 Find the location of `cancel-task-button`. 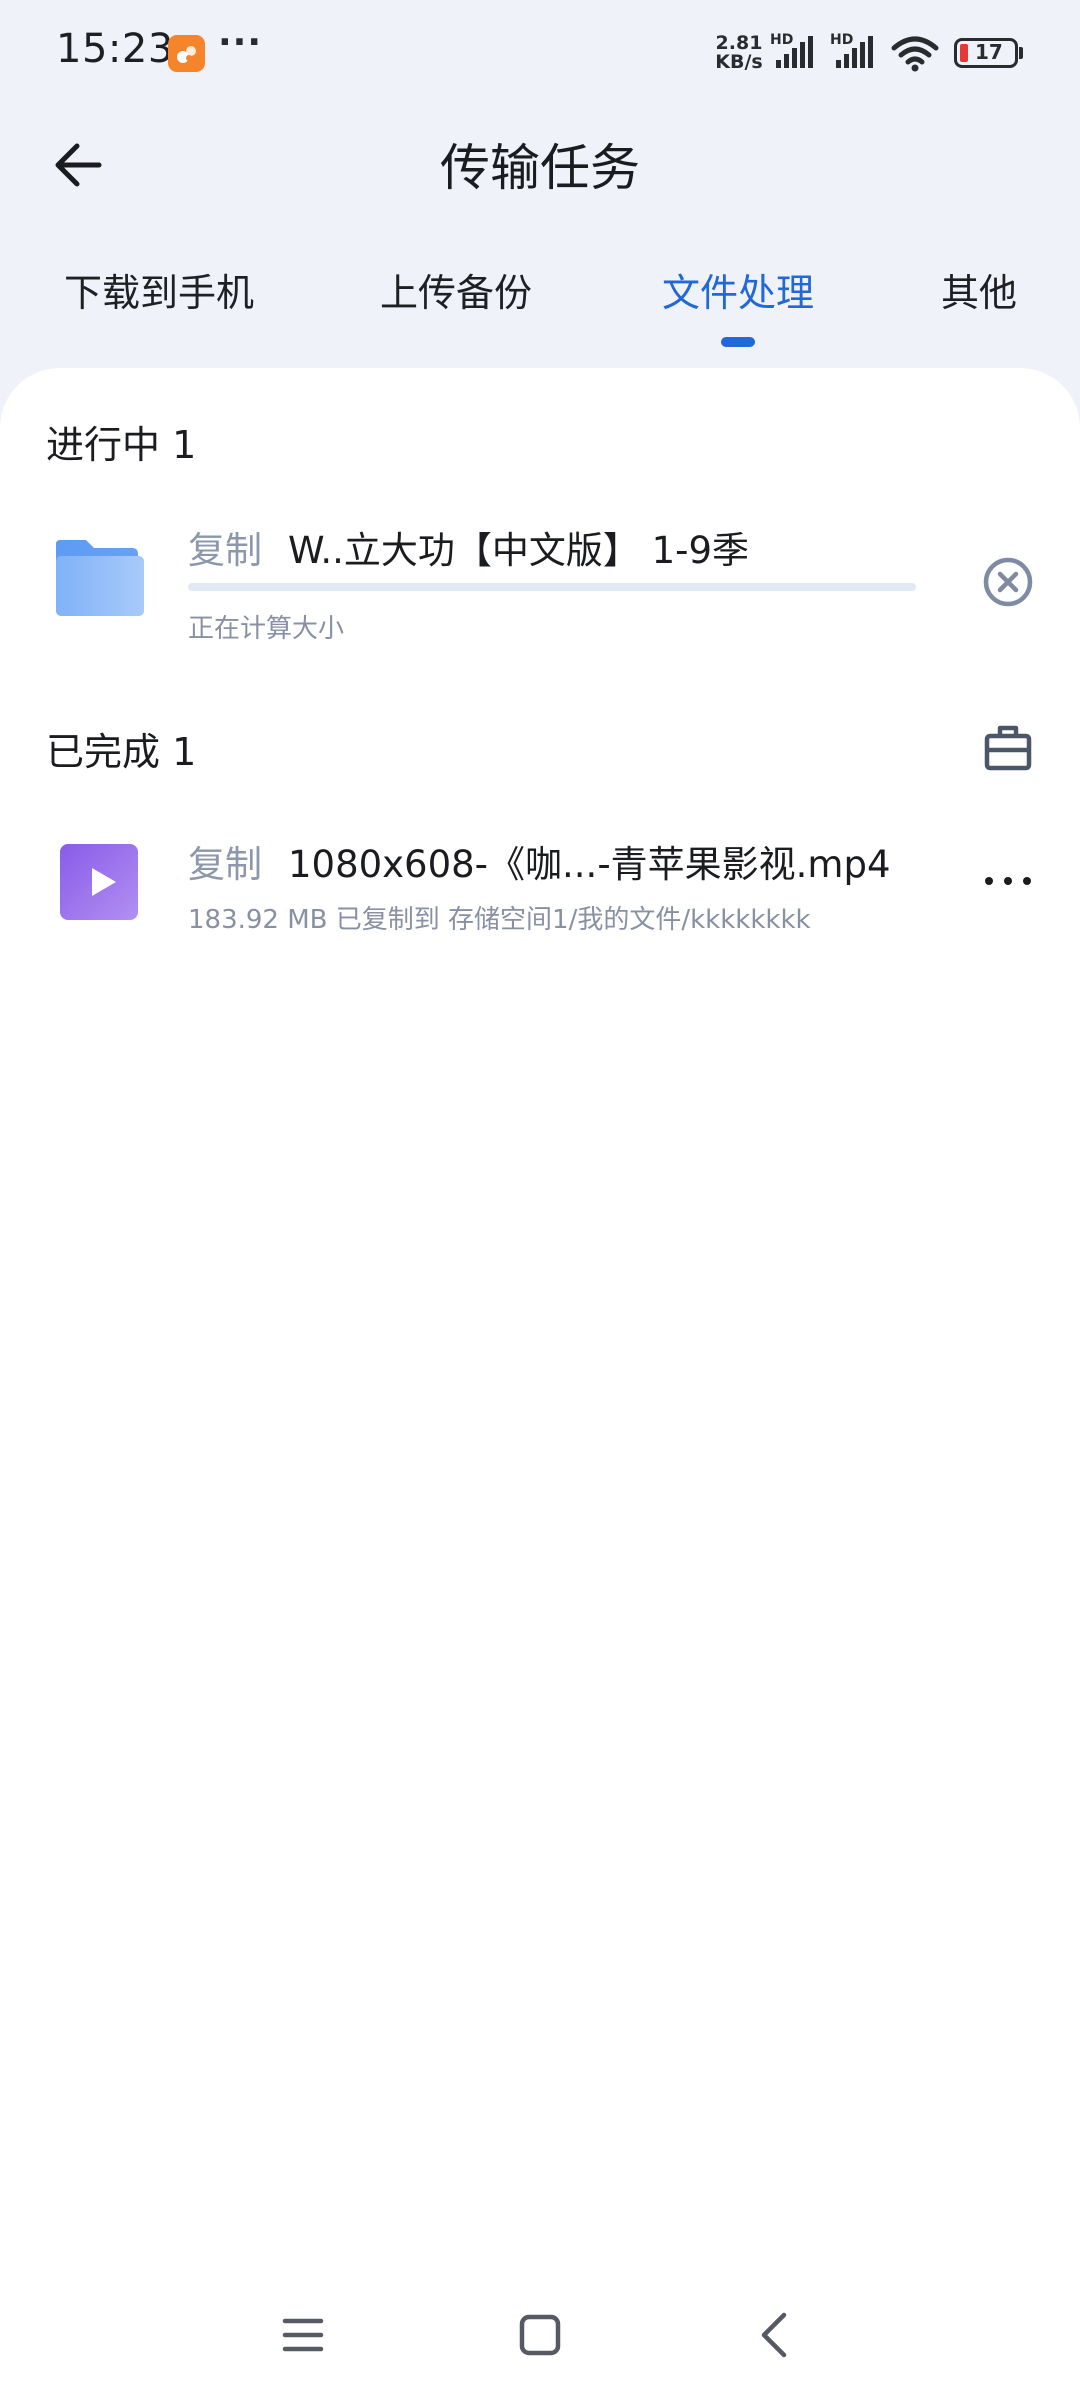

cancel-task-button is located at coordinates (1008, 582).